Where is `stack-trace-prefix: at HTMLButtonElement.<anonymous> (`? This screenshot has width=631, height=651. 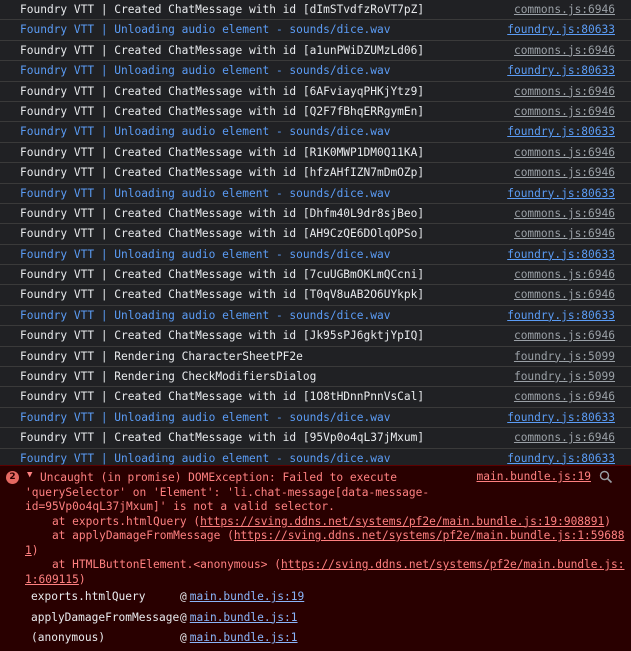 stack-trace-prefix: at HTMLButtonElement.<anonymous> ( is located at coordinates (153, 564).